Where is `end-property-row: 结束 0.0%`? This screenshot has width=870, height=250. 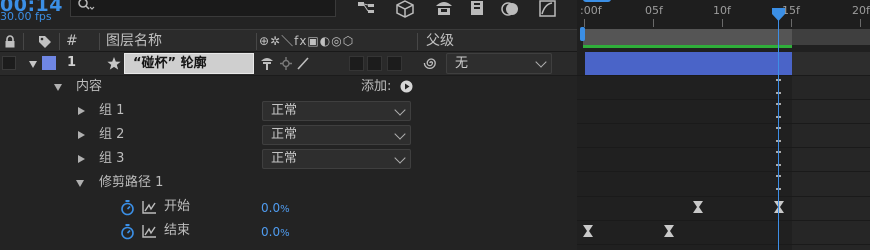
end-property-row: 结束 0.0% is located at coordinates (288, 232).